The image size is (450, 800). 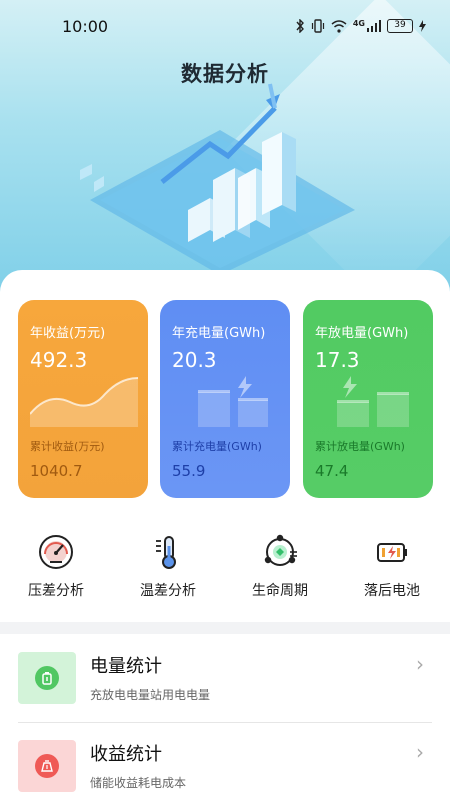 I want to click on stat-value: 17.3, so click(x=337, y=360).